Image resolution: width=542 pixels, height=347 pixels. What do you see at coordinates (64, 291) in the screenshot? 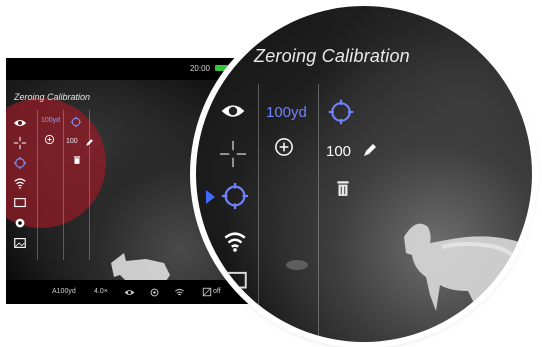
I see `distance-status: A100yd` at bounding box center [64, 291].